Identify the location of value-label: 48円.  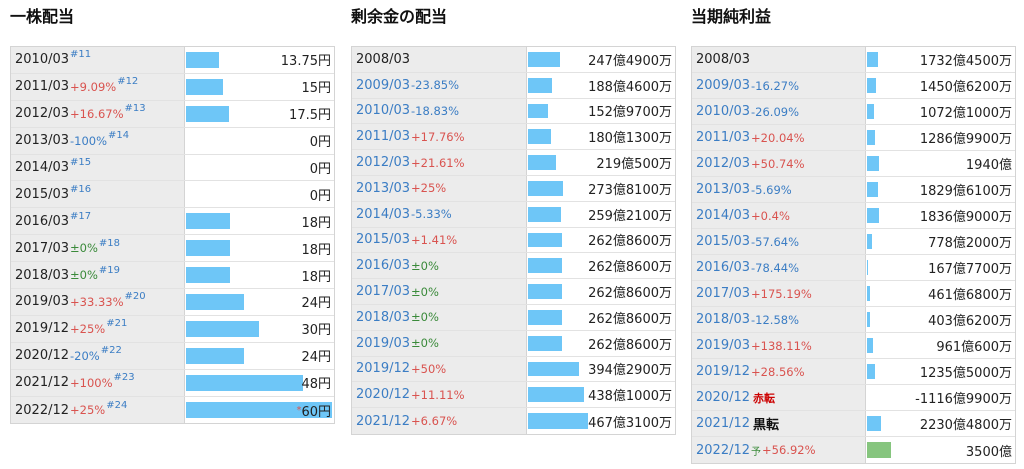
(316, 385).